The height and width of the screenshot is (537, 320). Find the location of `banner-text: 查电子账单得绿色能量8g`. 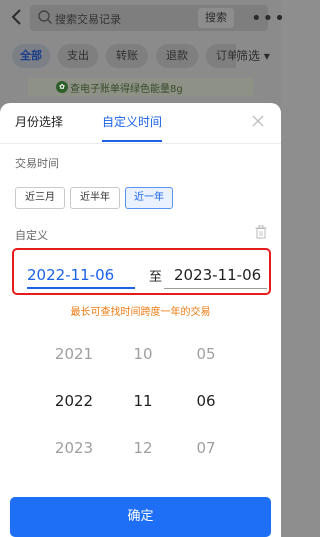

banner-text: 查电子账单得绿色能量8g is located at coordinates (126, 89).